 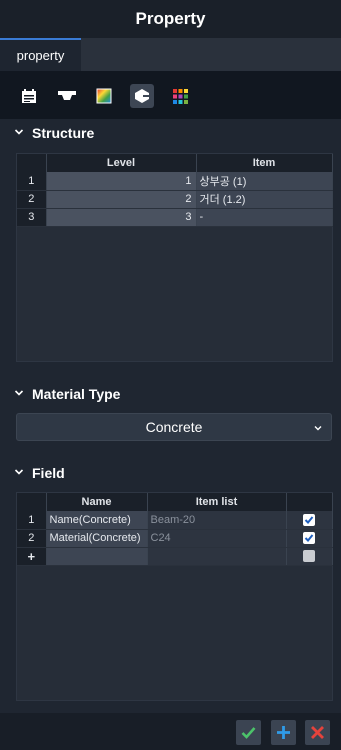 I want to click on checkbox-unchecked, so click(x=309, y=556).